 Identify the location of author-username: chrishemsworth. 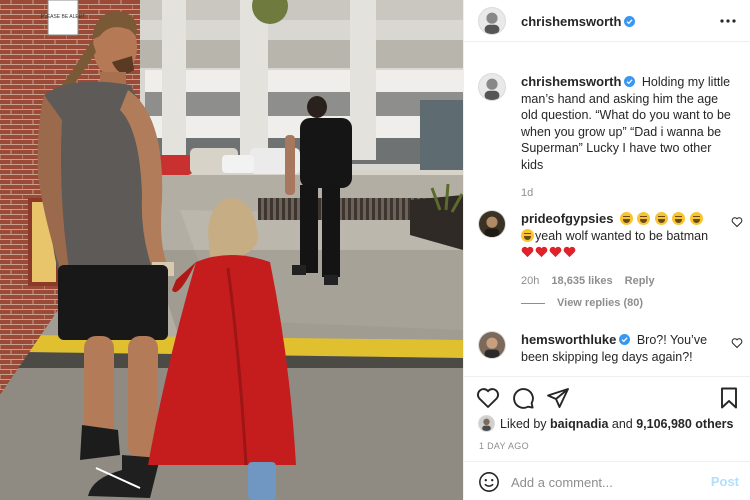
(578, 21).